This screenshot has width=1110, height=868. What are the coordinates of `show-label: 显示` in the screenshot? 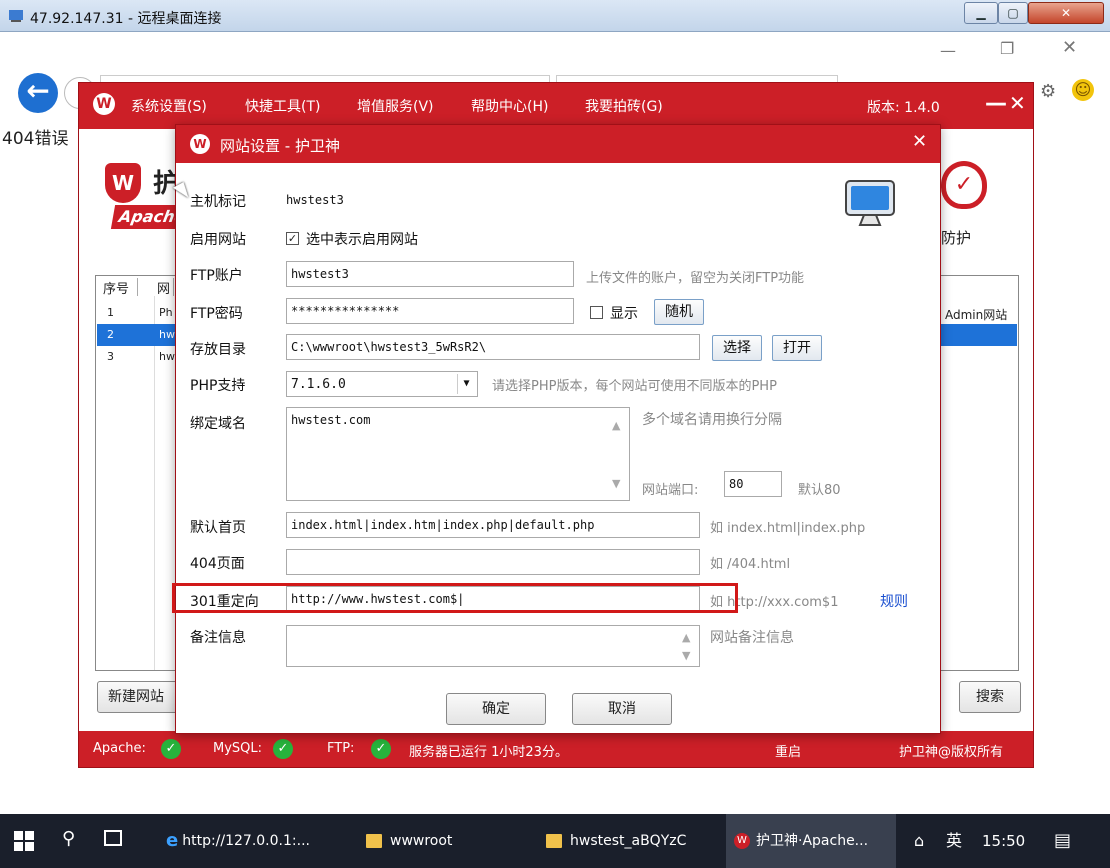 It's located at (624, 314).